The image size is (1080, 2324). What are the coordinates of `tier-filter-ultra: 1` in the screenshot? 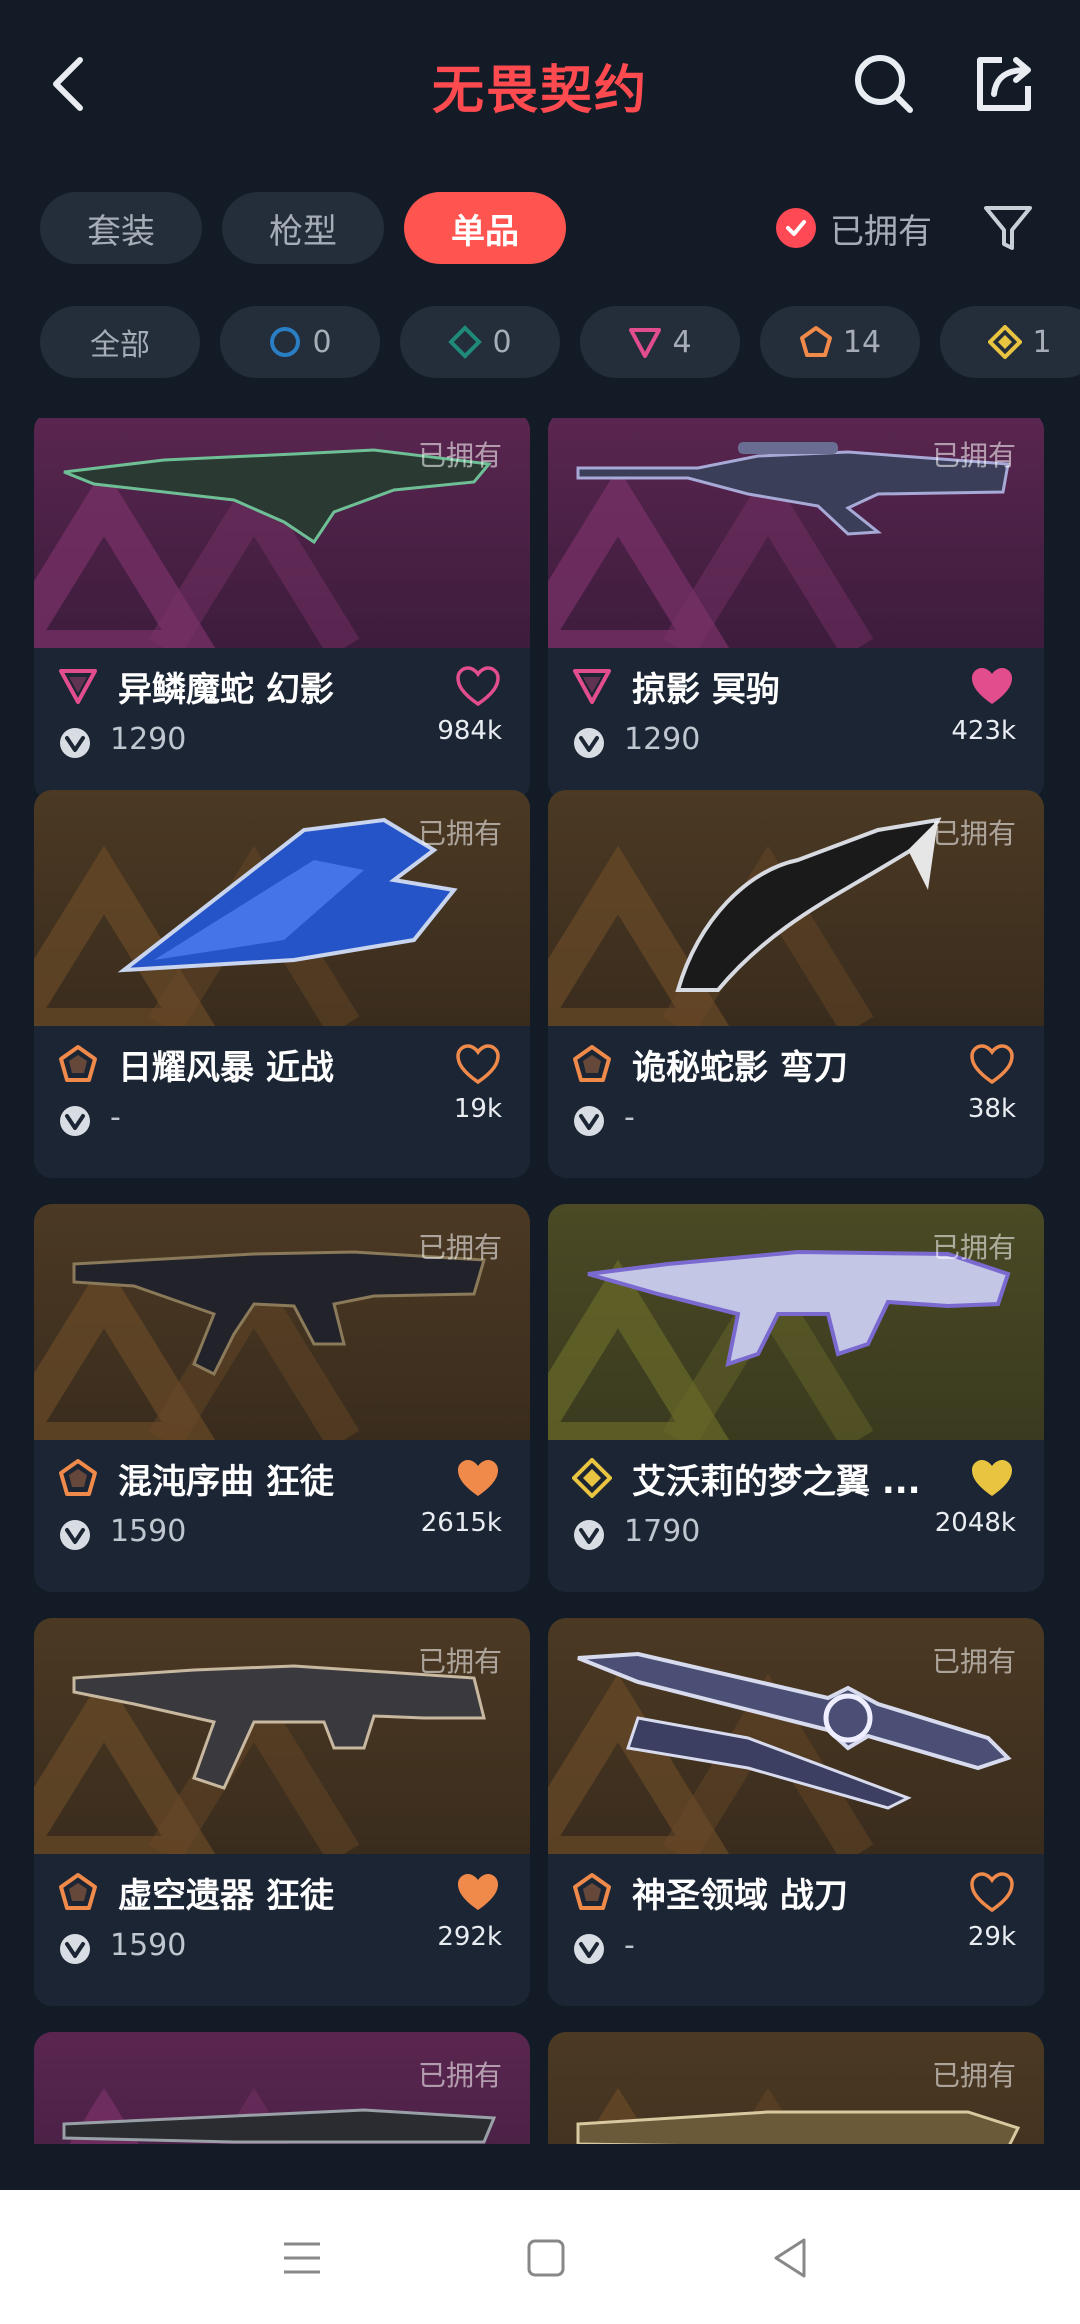 It's located at (1010, 342).